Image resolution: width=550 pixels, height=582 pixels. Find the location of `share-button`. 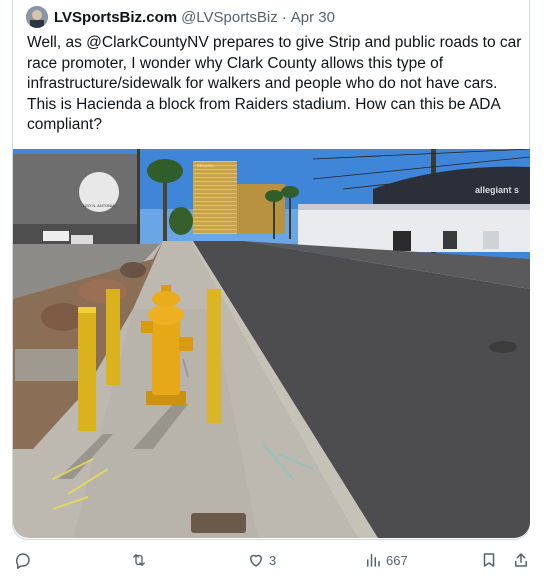

share-button is located at coordinates (521, 560).